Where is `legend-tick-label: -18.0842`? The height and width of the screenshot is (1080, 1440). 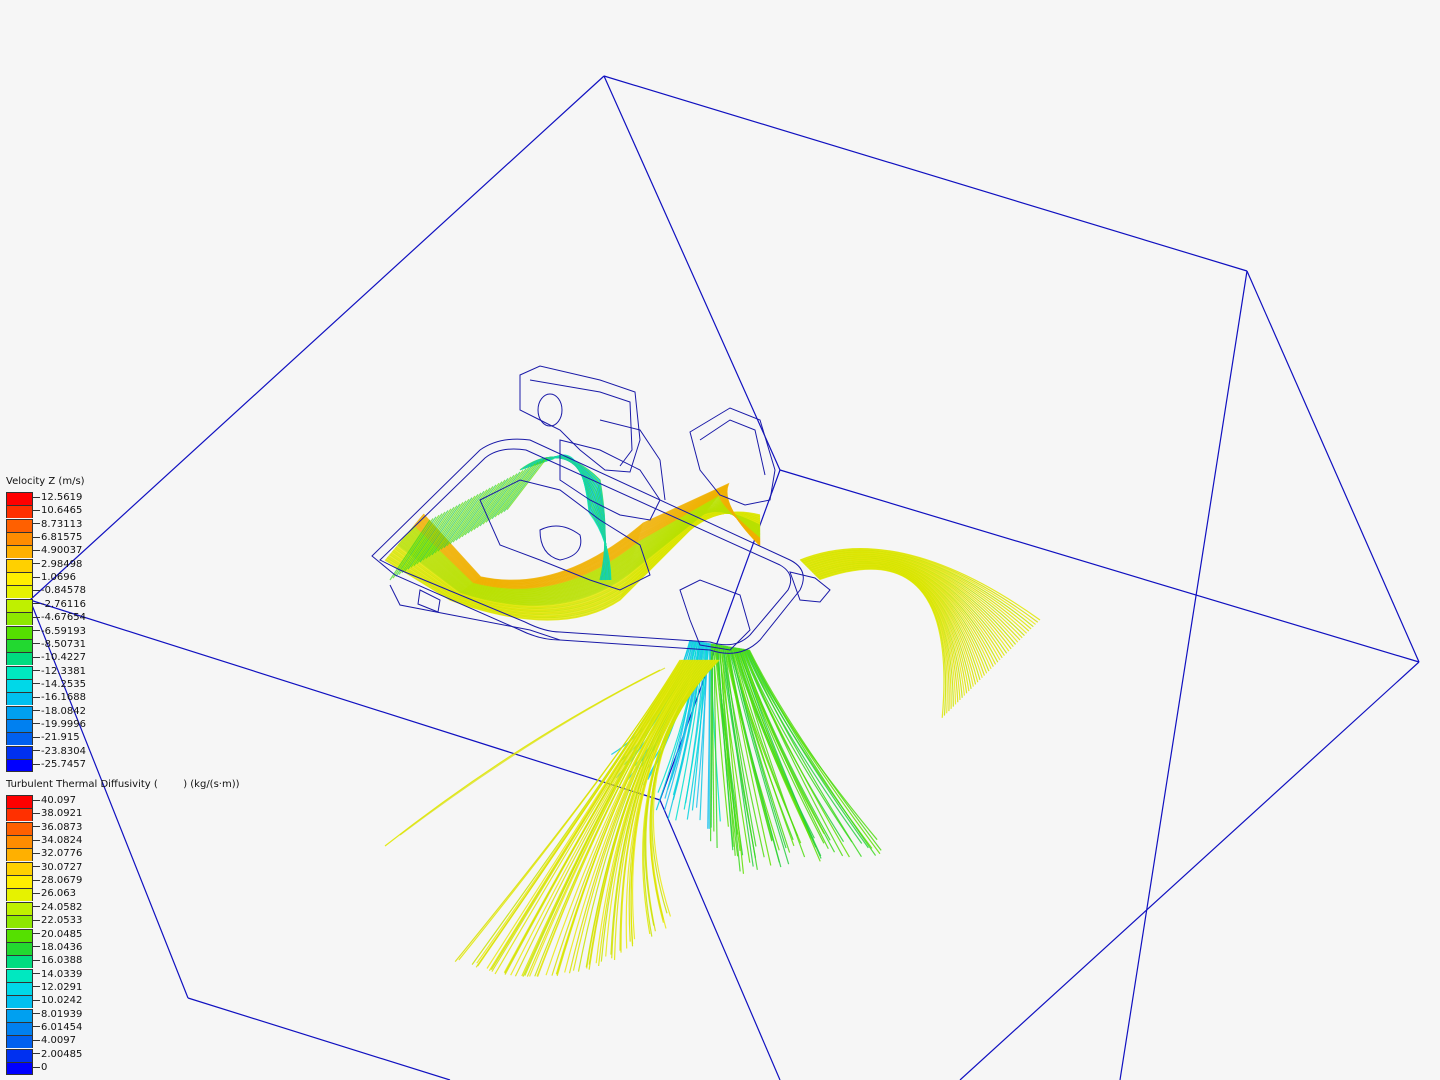
legend-tick-label: -18.0842 is located at coordinates (59, 712).